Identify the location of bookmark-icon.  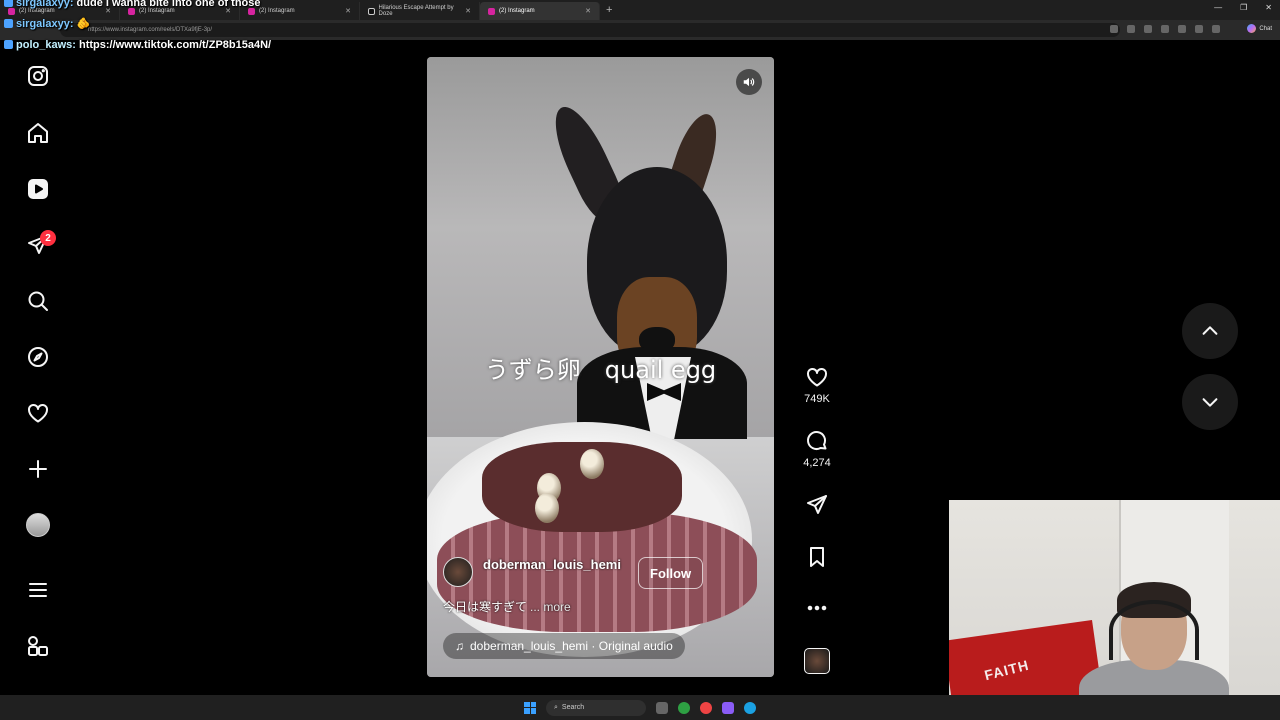
(817, 557).